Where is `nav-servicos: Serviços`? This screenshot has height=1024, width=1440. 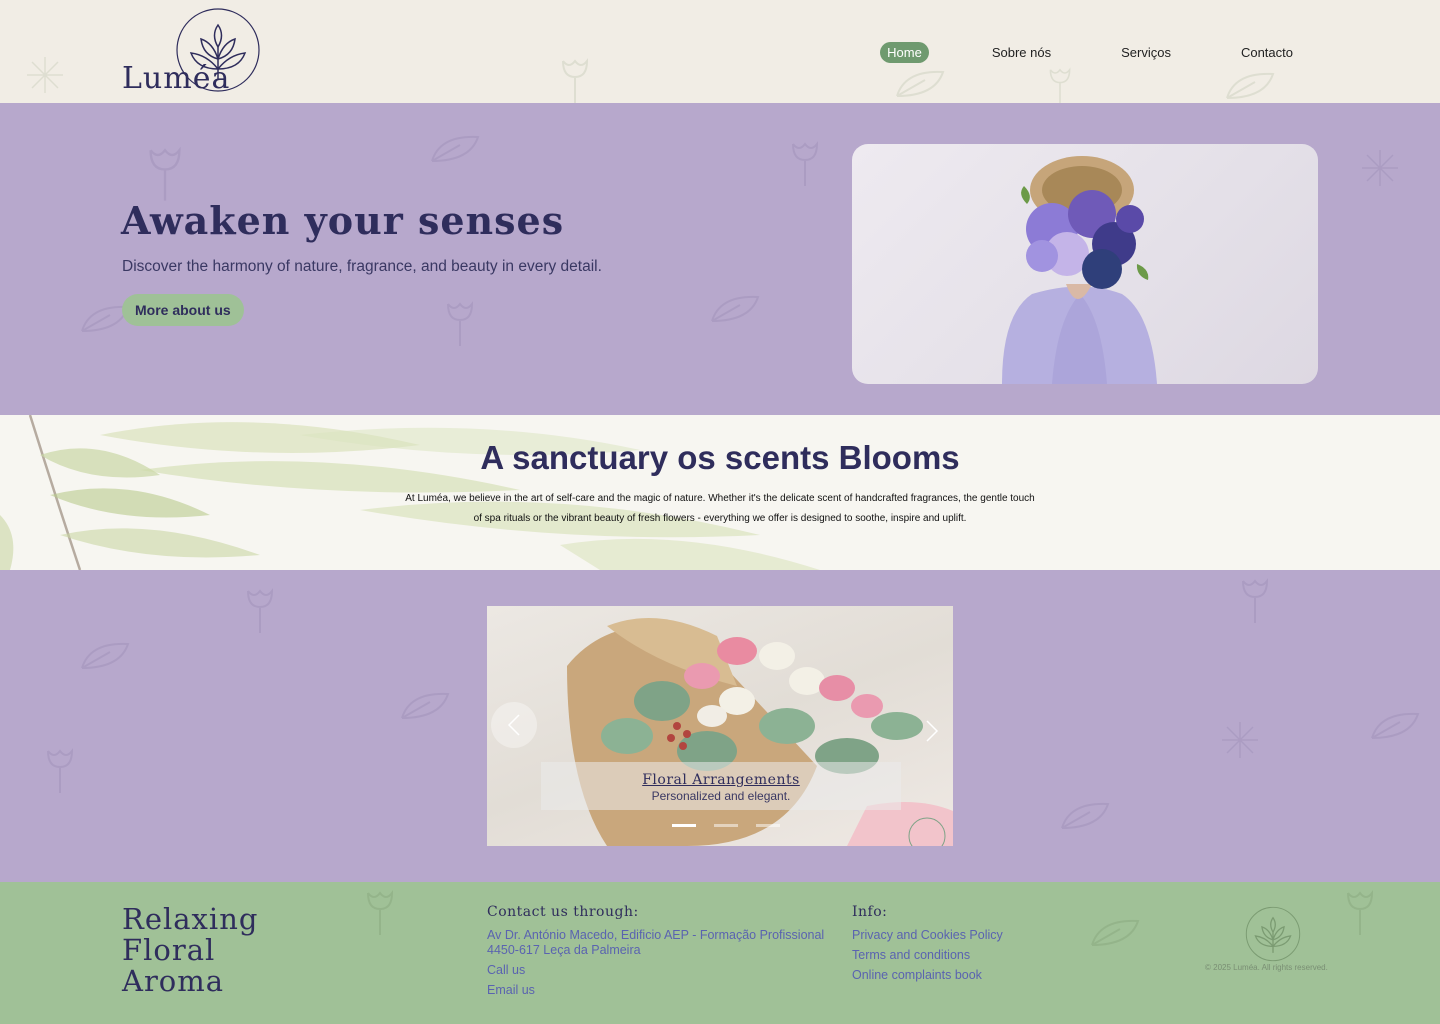
nav-servicos: Serviços is located at coordinates (1146, 52).